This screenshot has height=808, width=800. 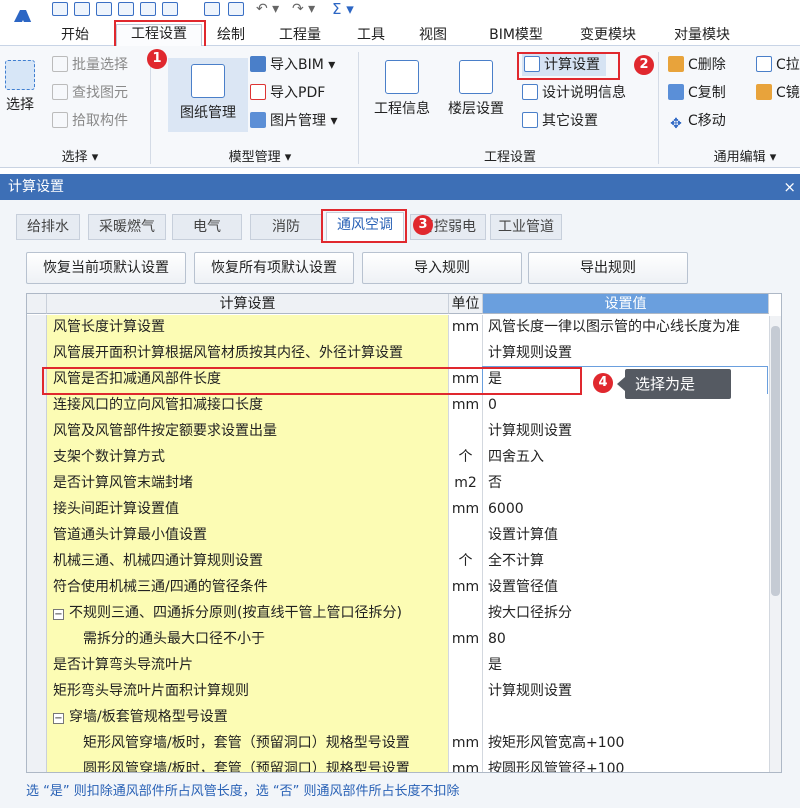 I want to click on open-file-icon, so click(x=82, y=9).